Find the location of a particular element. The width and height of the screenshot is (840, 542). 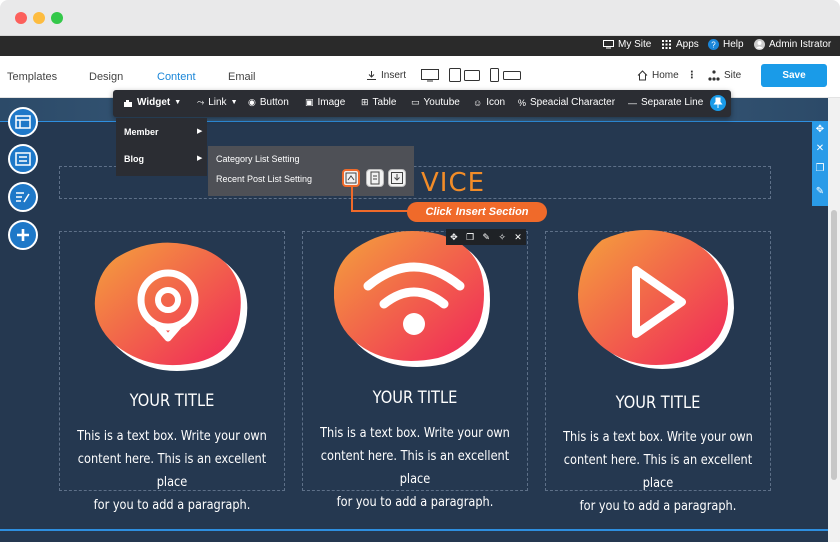

puzzle-icon is located at coordinates (128, 103).